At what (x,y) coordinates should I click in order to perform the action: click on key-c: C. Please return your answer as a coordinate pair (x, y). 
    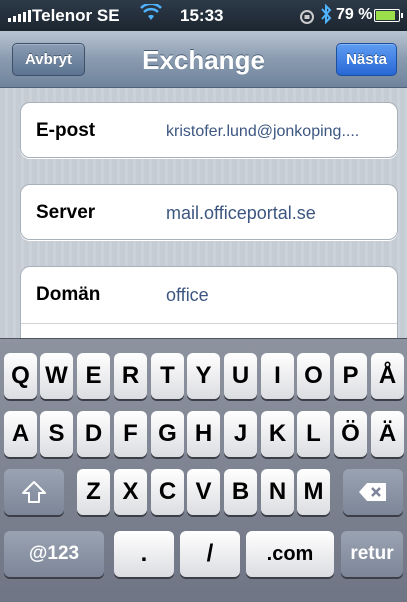
    Looking at the image, I should click on (167, 492).